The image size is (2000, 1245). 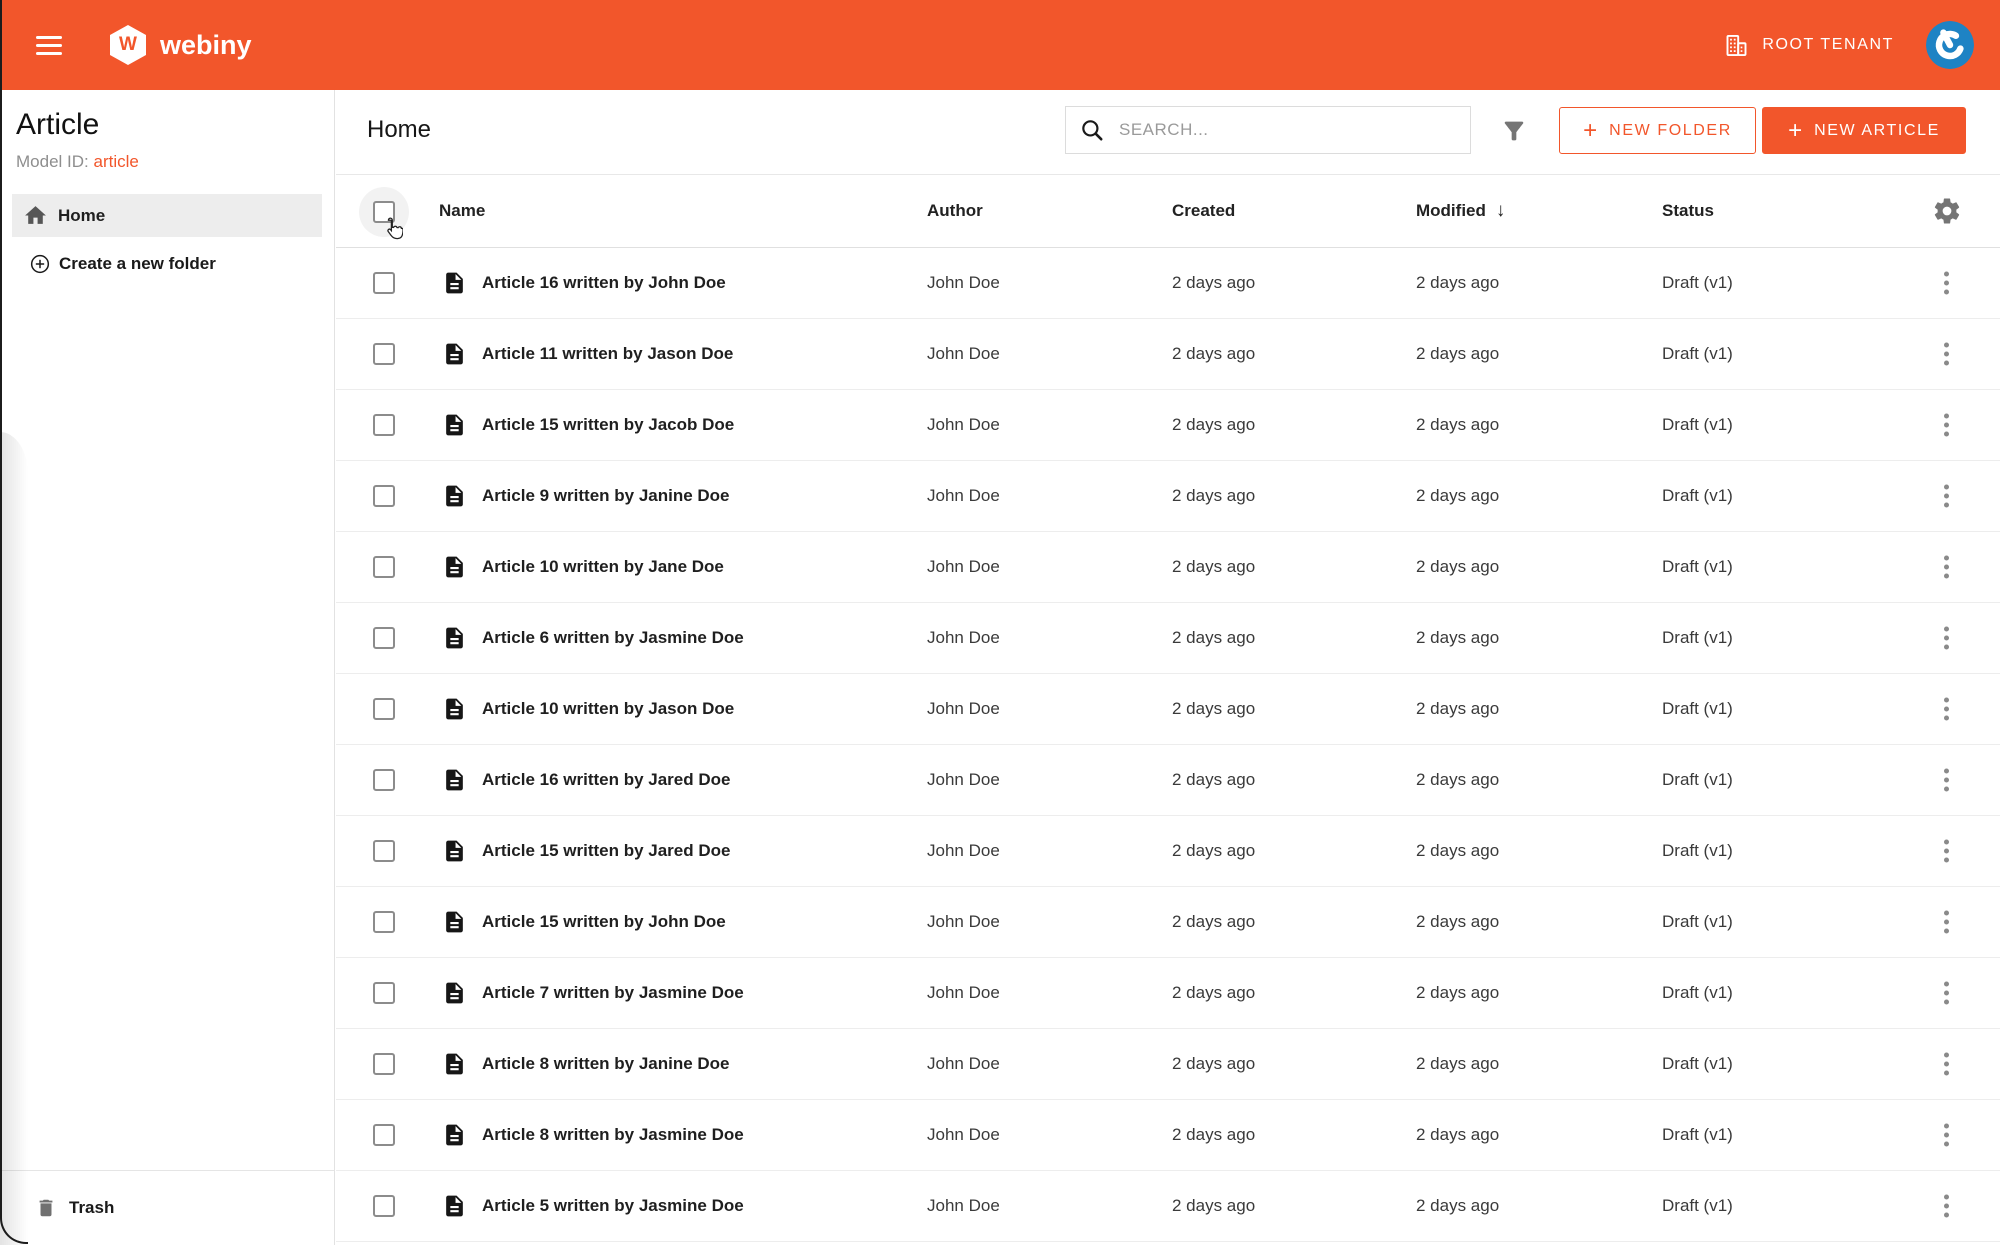 What do you see at coordinates (606, 851) in the screenshot?
I see `row-name-link: Article 15 written by Jared Doe` at bounding box center [606, 851].